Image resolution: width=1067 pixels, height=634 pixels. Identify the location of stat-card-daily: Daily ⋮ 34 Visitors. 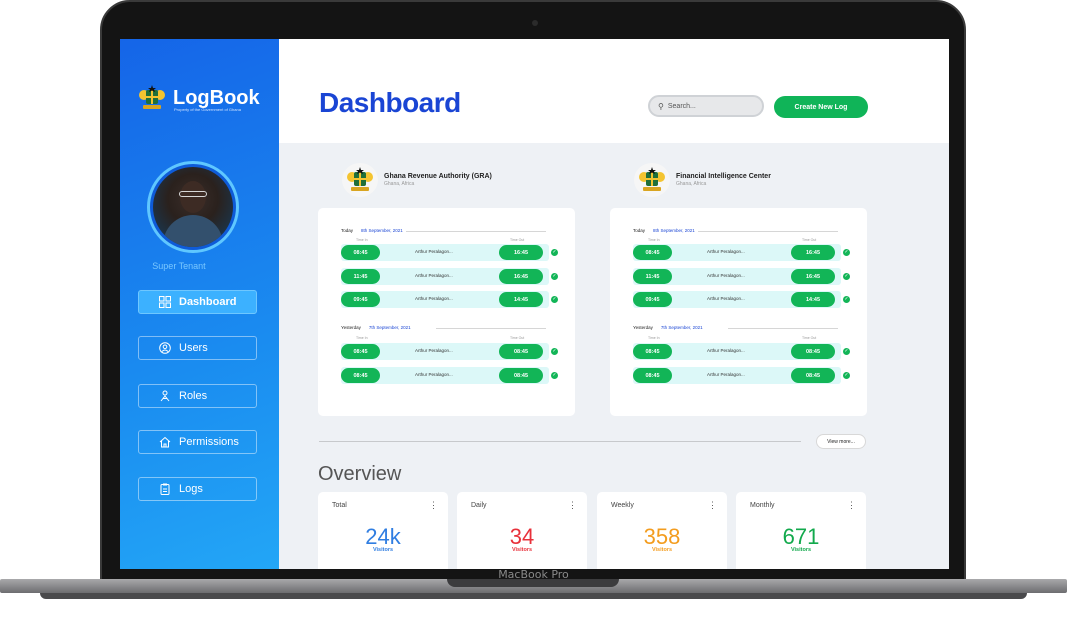
(522, 530).